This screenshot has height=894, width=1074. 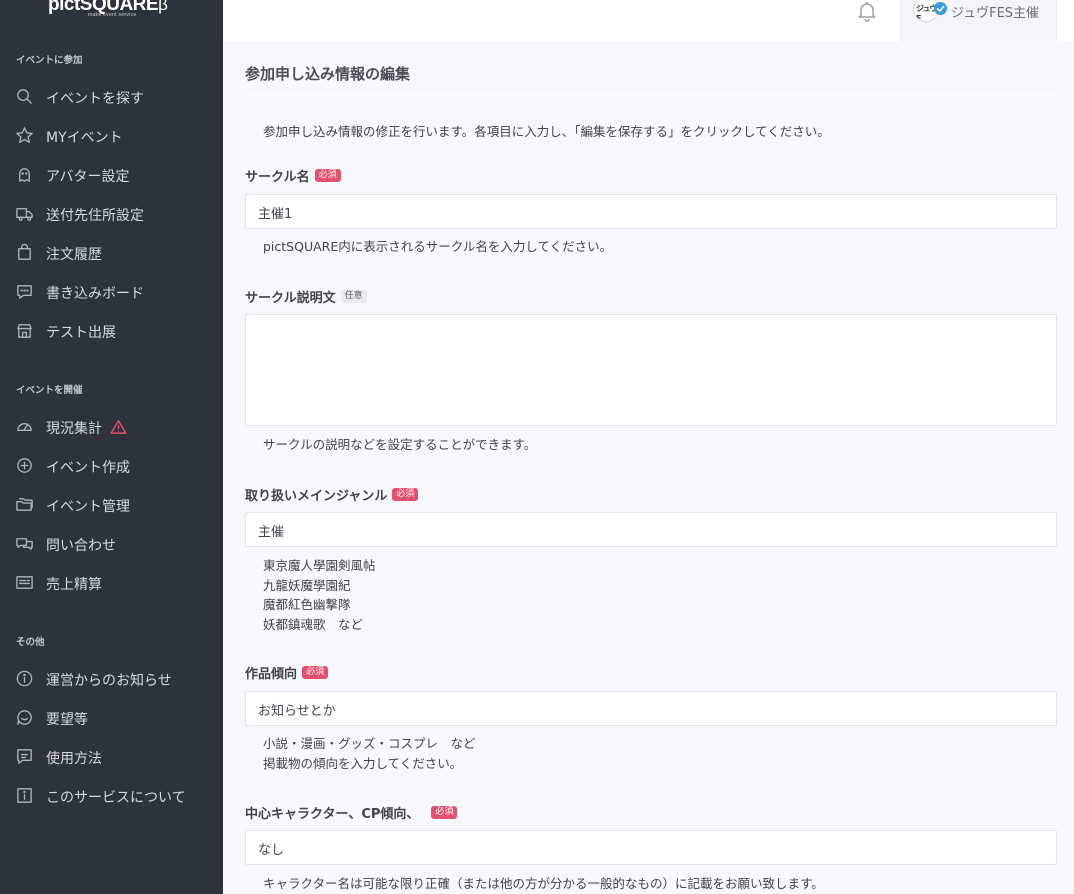 What do you see at coordinates (651, 211) in the screenshot?
I see `circle-name-input: 主催1` at bounding box center [651, 211].